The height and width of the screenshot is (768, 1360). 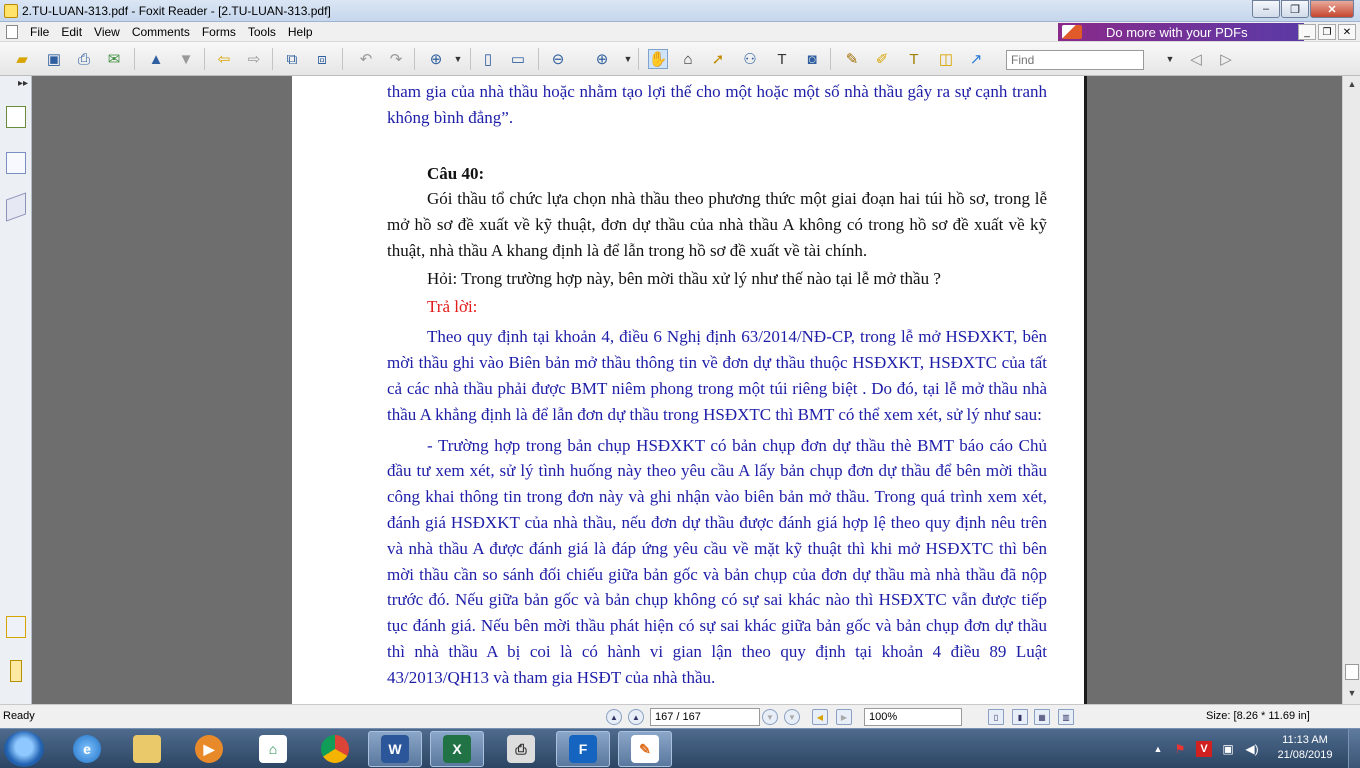 What do you see at coordinates (107, 32) in the screenshot?
I see `menu-view: View` at bounding box center [107, 32].